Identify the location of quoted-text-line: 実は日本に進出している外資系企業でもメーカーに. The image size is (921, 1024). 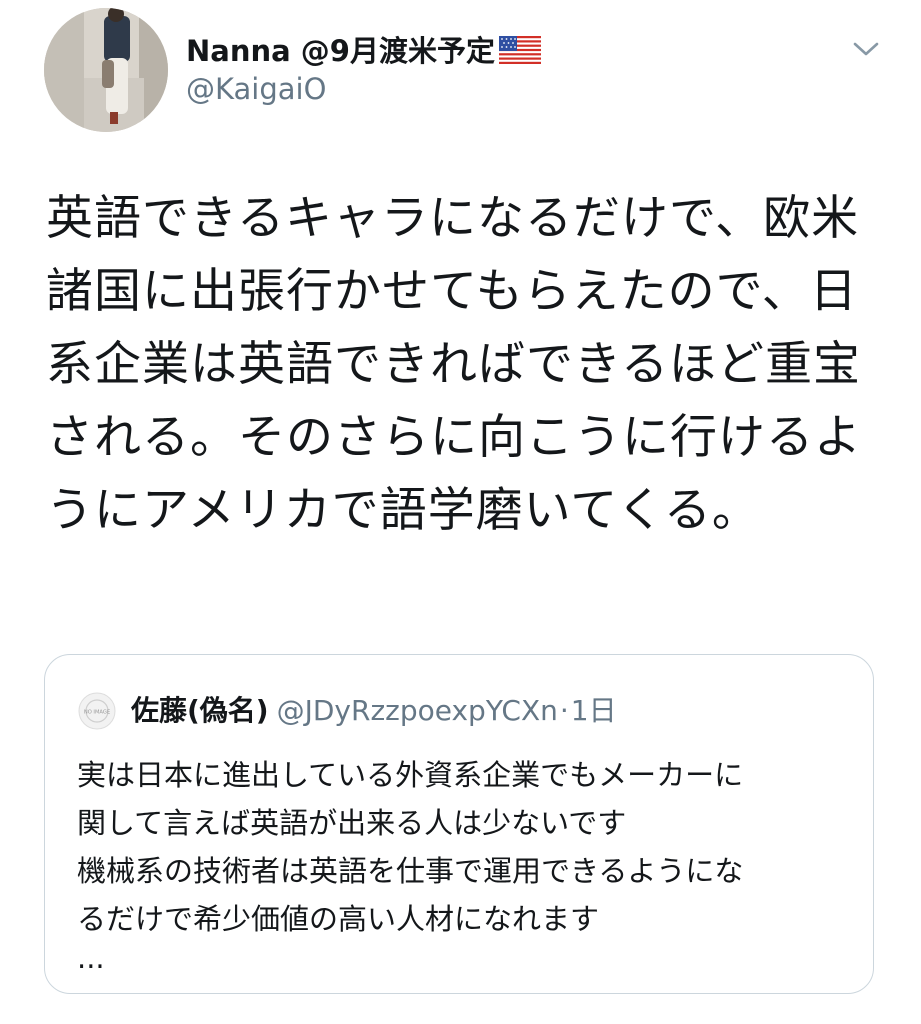
(410, 775).